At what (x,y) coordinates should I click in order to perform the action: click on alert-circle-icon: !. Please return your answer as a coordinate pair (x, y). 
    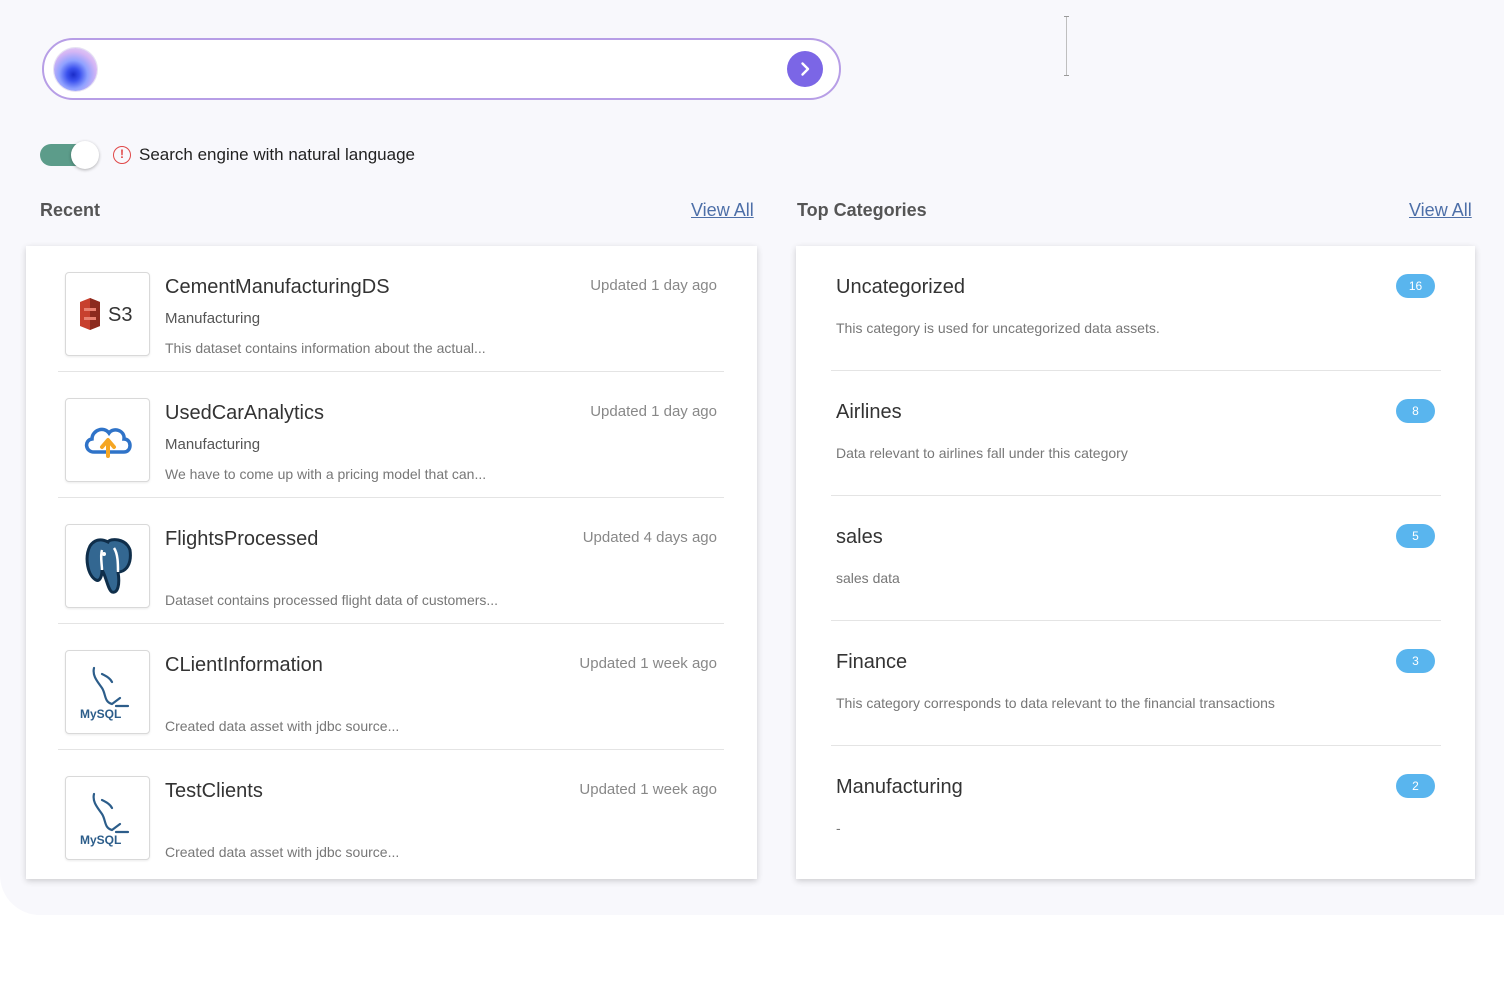
    Looking at the image, I should click on (122, 155).